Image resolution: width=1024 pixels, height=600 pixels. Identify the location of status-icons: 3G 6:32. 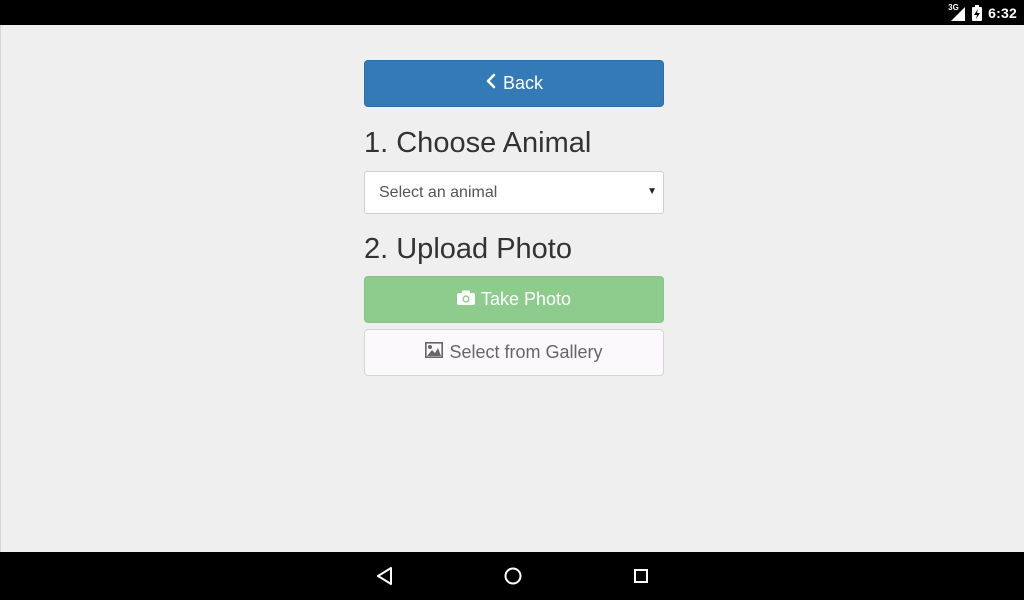
(982, 12).